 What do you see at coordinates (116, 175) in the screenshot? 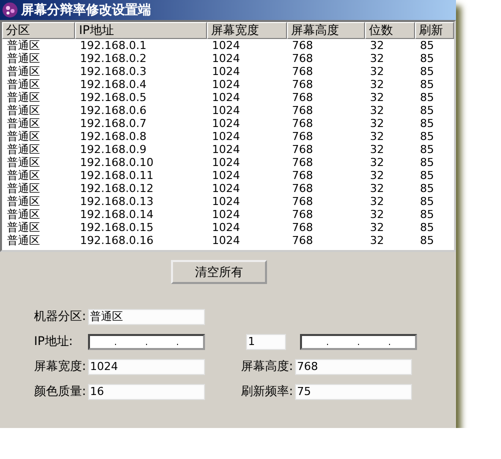
I see `table-cell-text: 192.168.0.11` at bounding box center [116, 175].